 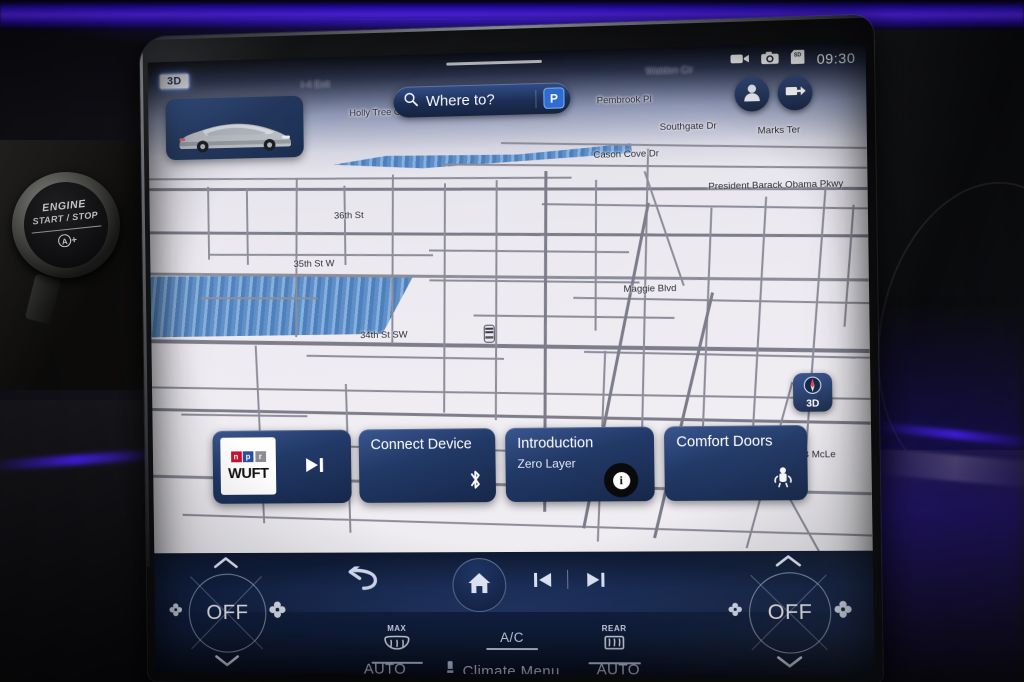 I want to click on tile-introduction-subtitle: Zero Layer, so click(x=546, y=463).